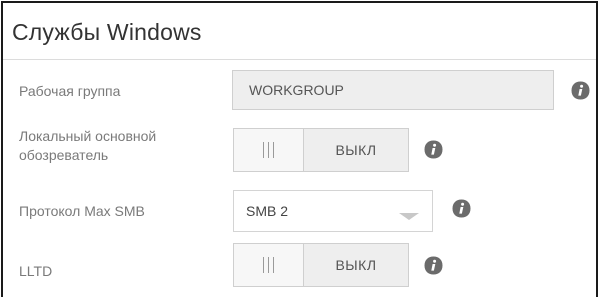 The height and width of the screenshot is (297, 602). What do you see at coordinates (409, 216) in the screenshot?
I see `chevron-down-icon` at bounding box center [409, 216].